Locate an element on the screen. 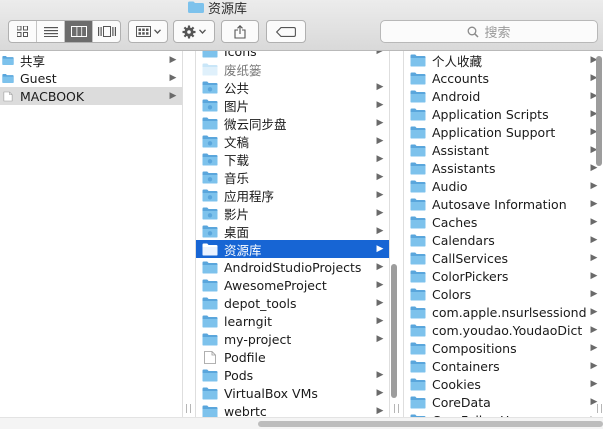 The image size is (603, 429). list-item: Application Scripts ▶ is located at coordinates (503, 114).